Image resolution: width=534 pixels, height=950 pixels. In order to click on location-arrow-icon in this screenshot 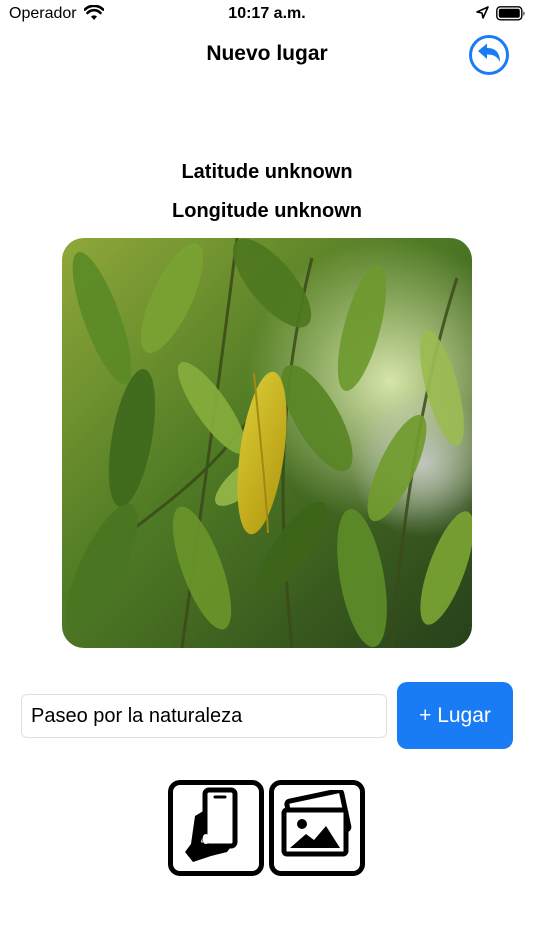, I will do `click(482, 15)`.